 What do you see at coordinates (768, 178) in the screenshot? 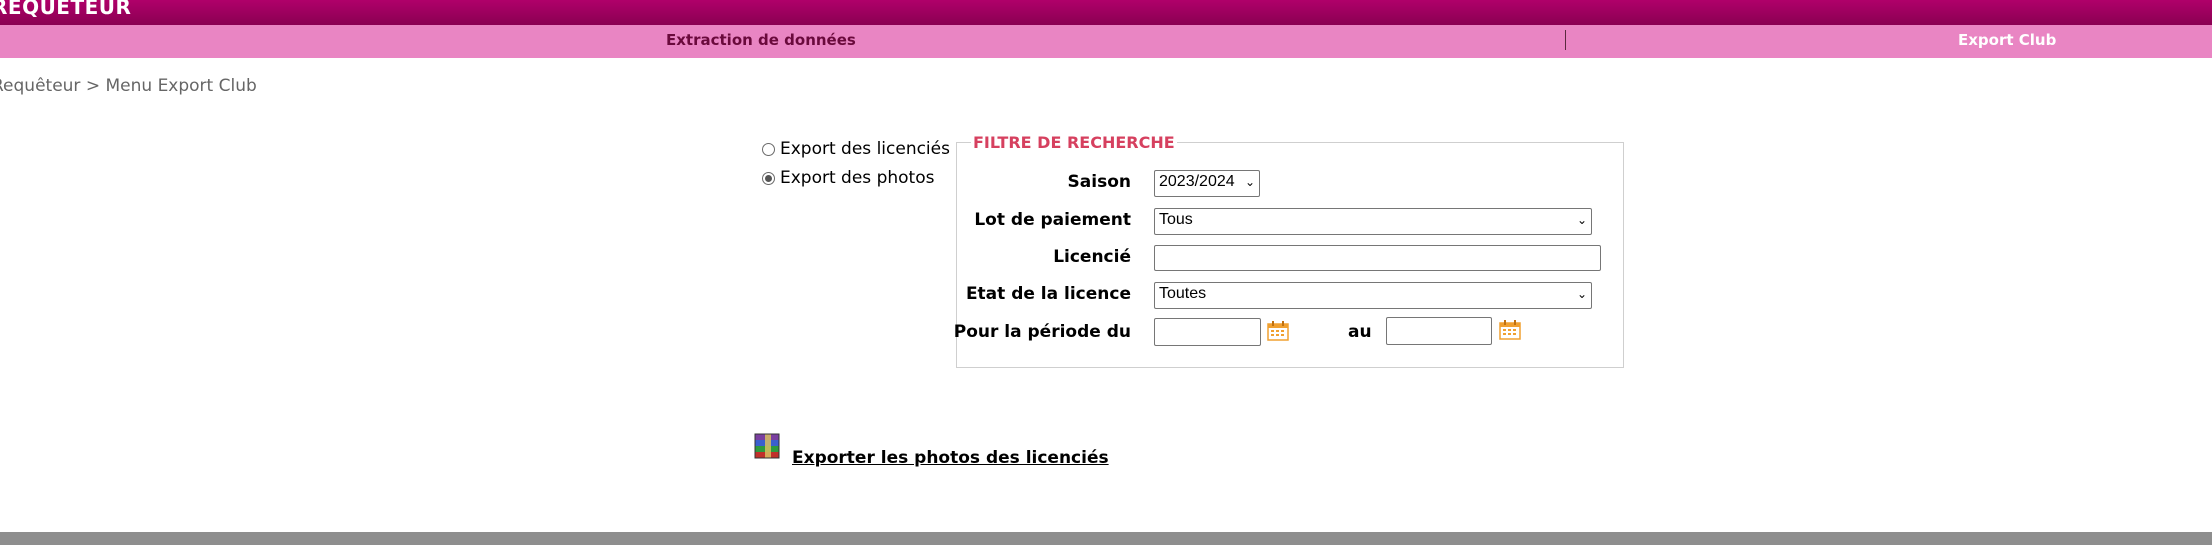
I see `export-photos-radio` at bounding box center [768, 178].